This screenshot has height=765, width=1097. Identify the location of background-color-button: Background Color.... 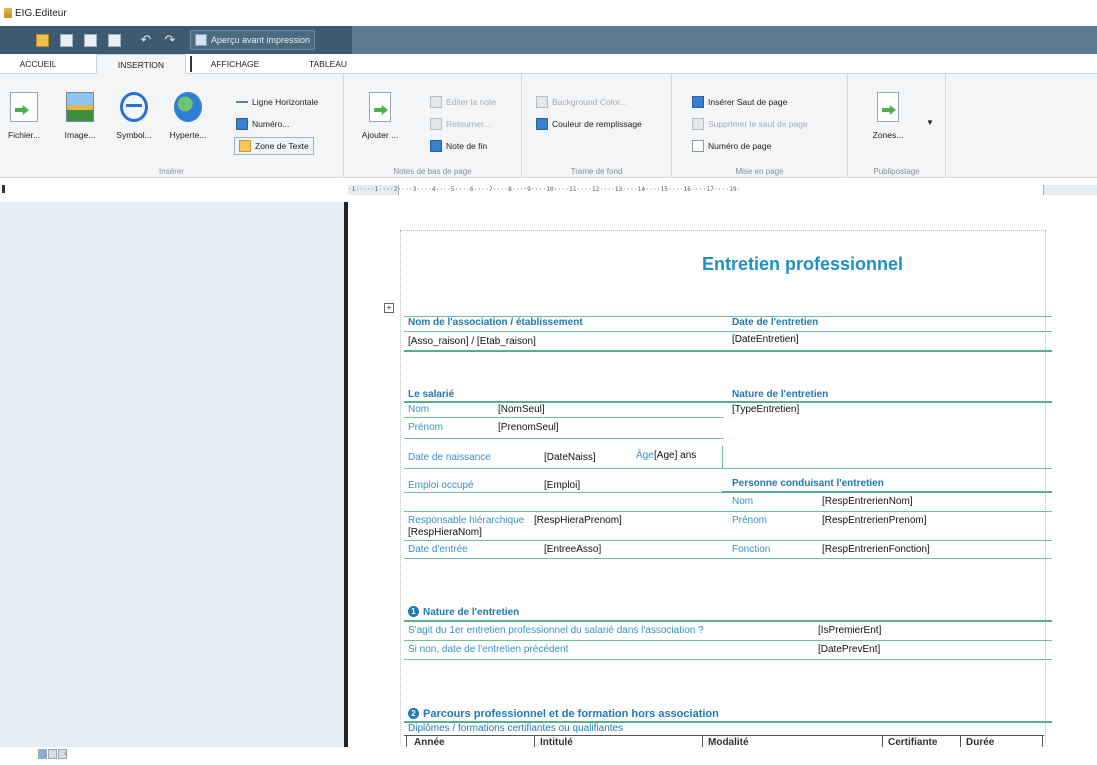
(581, 102).